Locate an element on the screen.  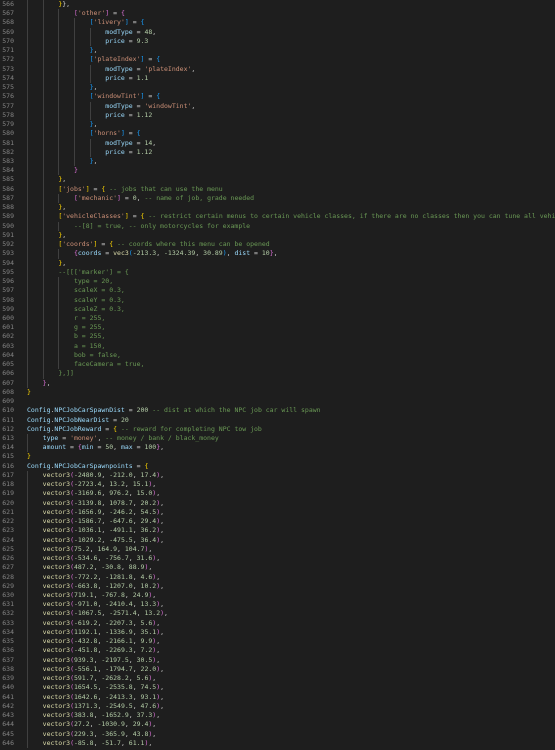
code-line: 629 vector3(-663.8, -1207.0, 10.2), is located at coordinates (277, 586).